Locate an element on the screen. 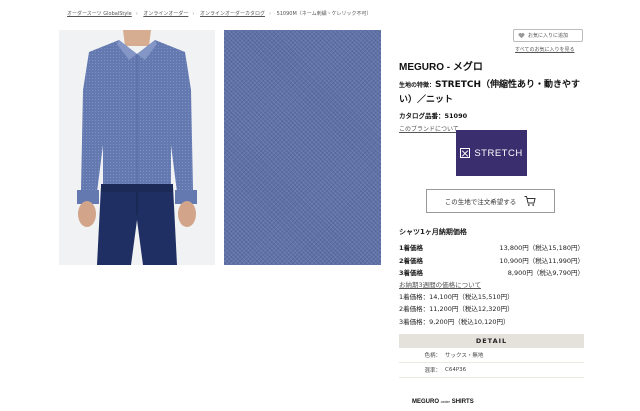 This screenshot has height=411, width=640. fabric-feature: 生地の特徴：STRETCH（伸縮性あり・動きやすい）／ニット is located at coordinates (491, 93).